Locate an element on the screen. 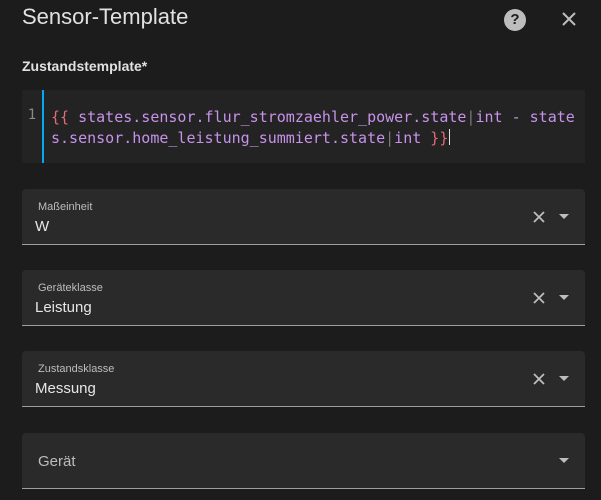 This screenshot has height=500, width=601. device-class-field-label: Geräteklasse is located at coordinates (70, 288).